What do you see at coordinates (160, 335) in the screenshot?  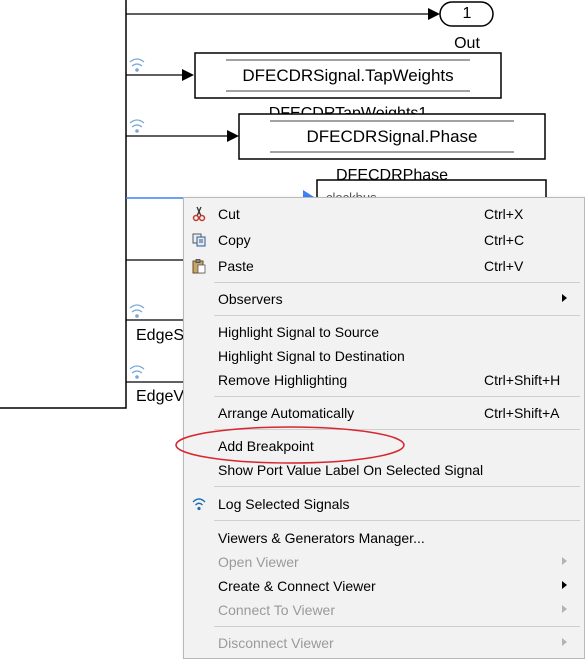 I see `signal-label-edges: EdgeS` at bounding box center [160, 335].